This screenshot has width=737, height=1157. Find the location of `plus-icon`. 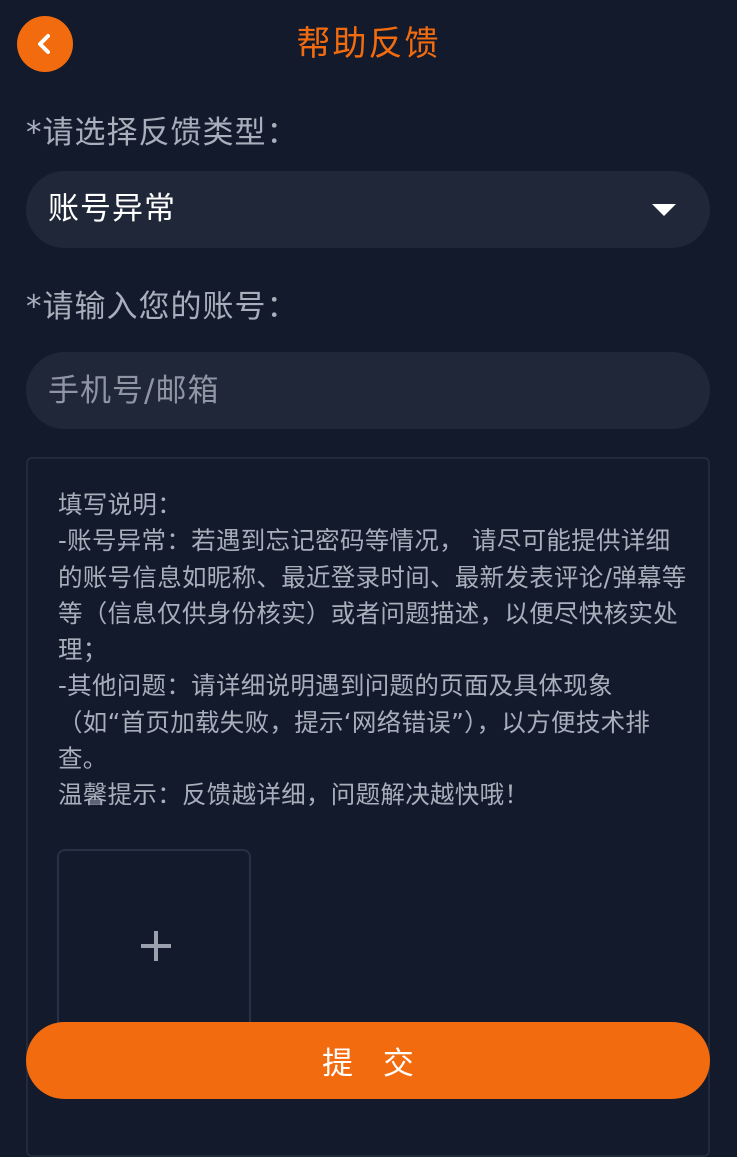

plus-icon is located at coordinates (156, 946).